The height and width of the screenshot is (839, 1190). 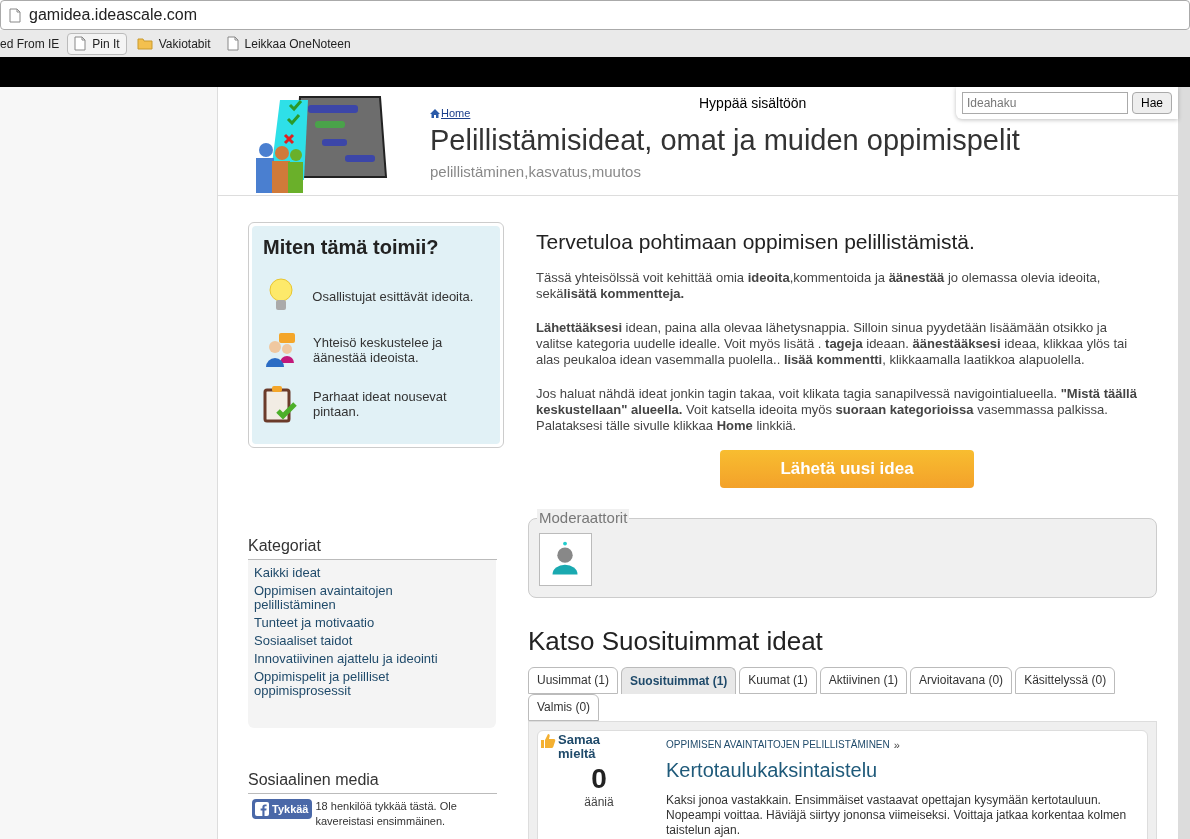 What do you see at coordinates (97, 43) in the screenshot?
I see `bookmark-link: Pin It` at bounding box center [97, 43].